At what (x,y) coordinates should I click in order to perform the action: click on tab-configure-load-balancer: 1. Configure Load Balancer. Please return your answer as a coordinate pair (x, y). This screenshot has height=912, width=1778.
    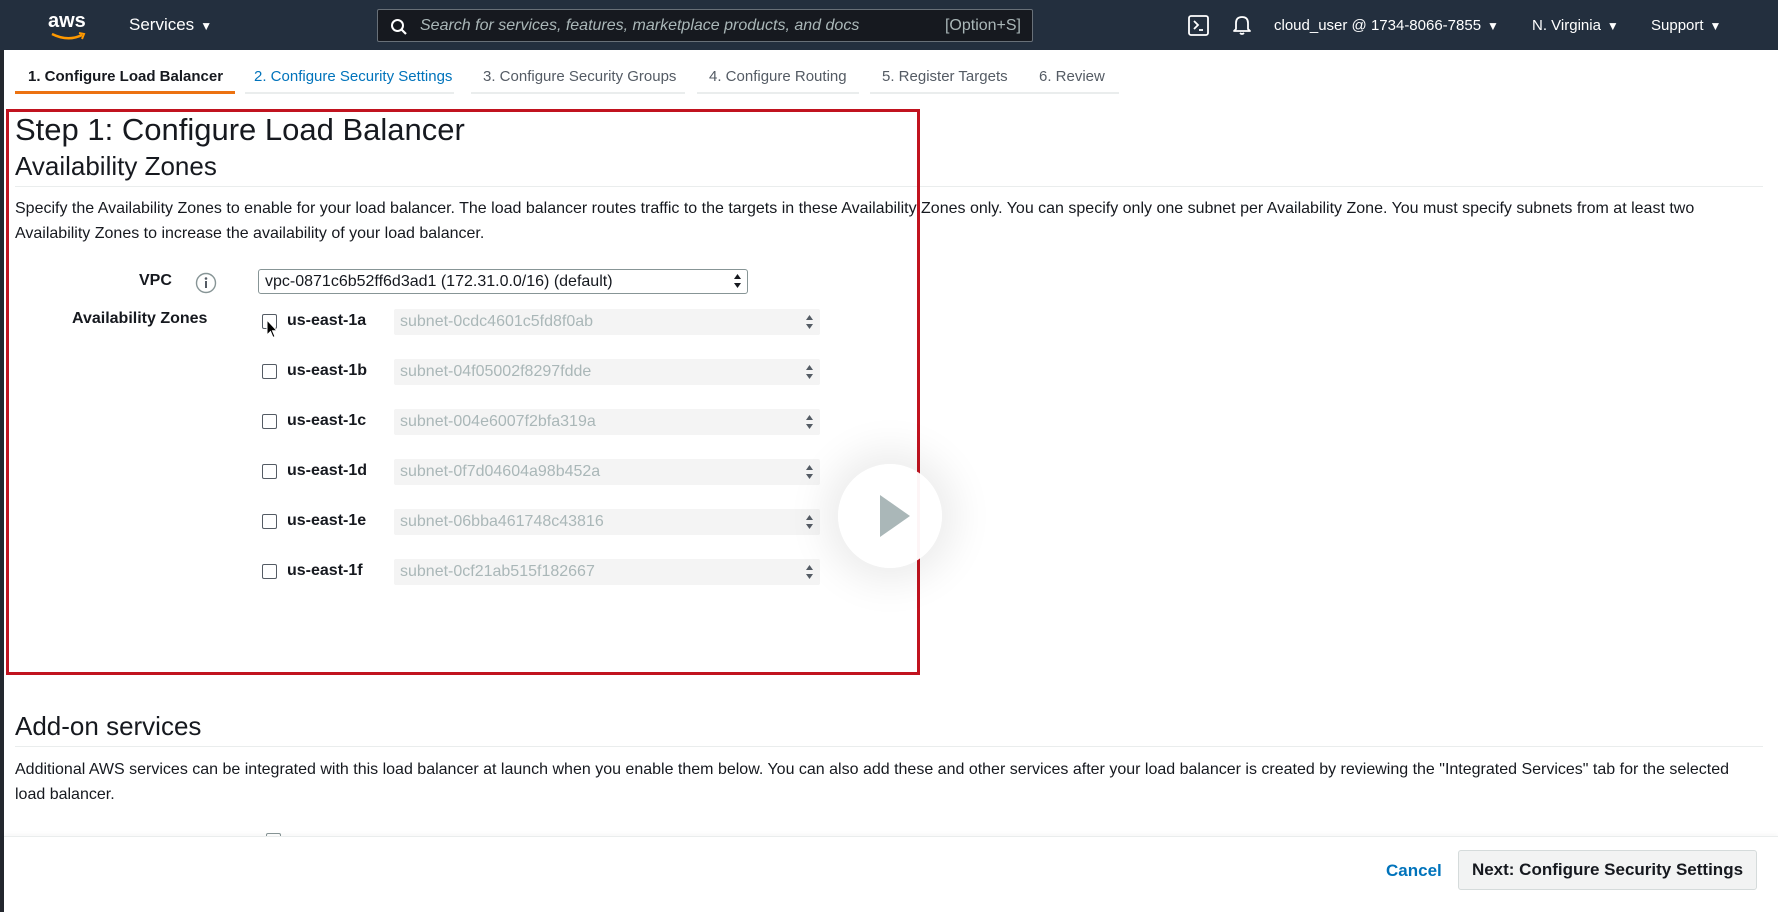
    Looking at the image, I should click on (125, 79).